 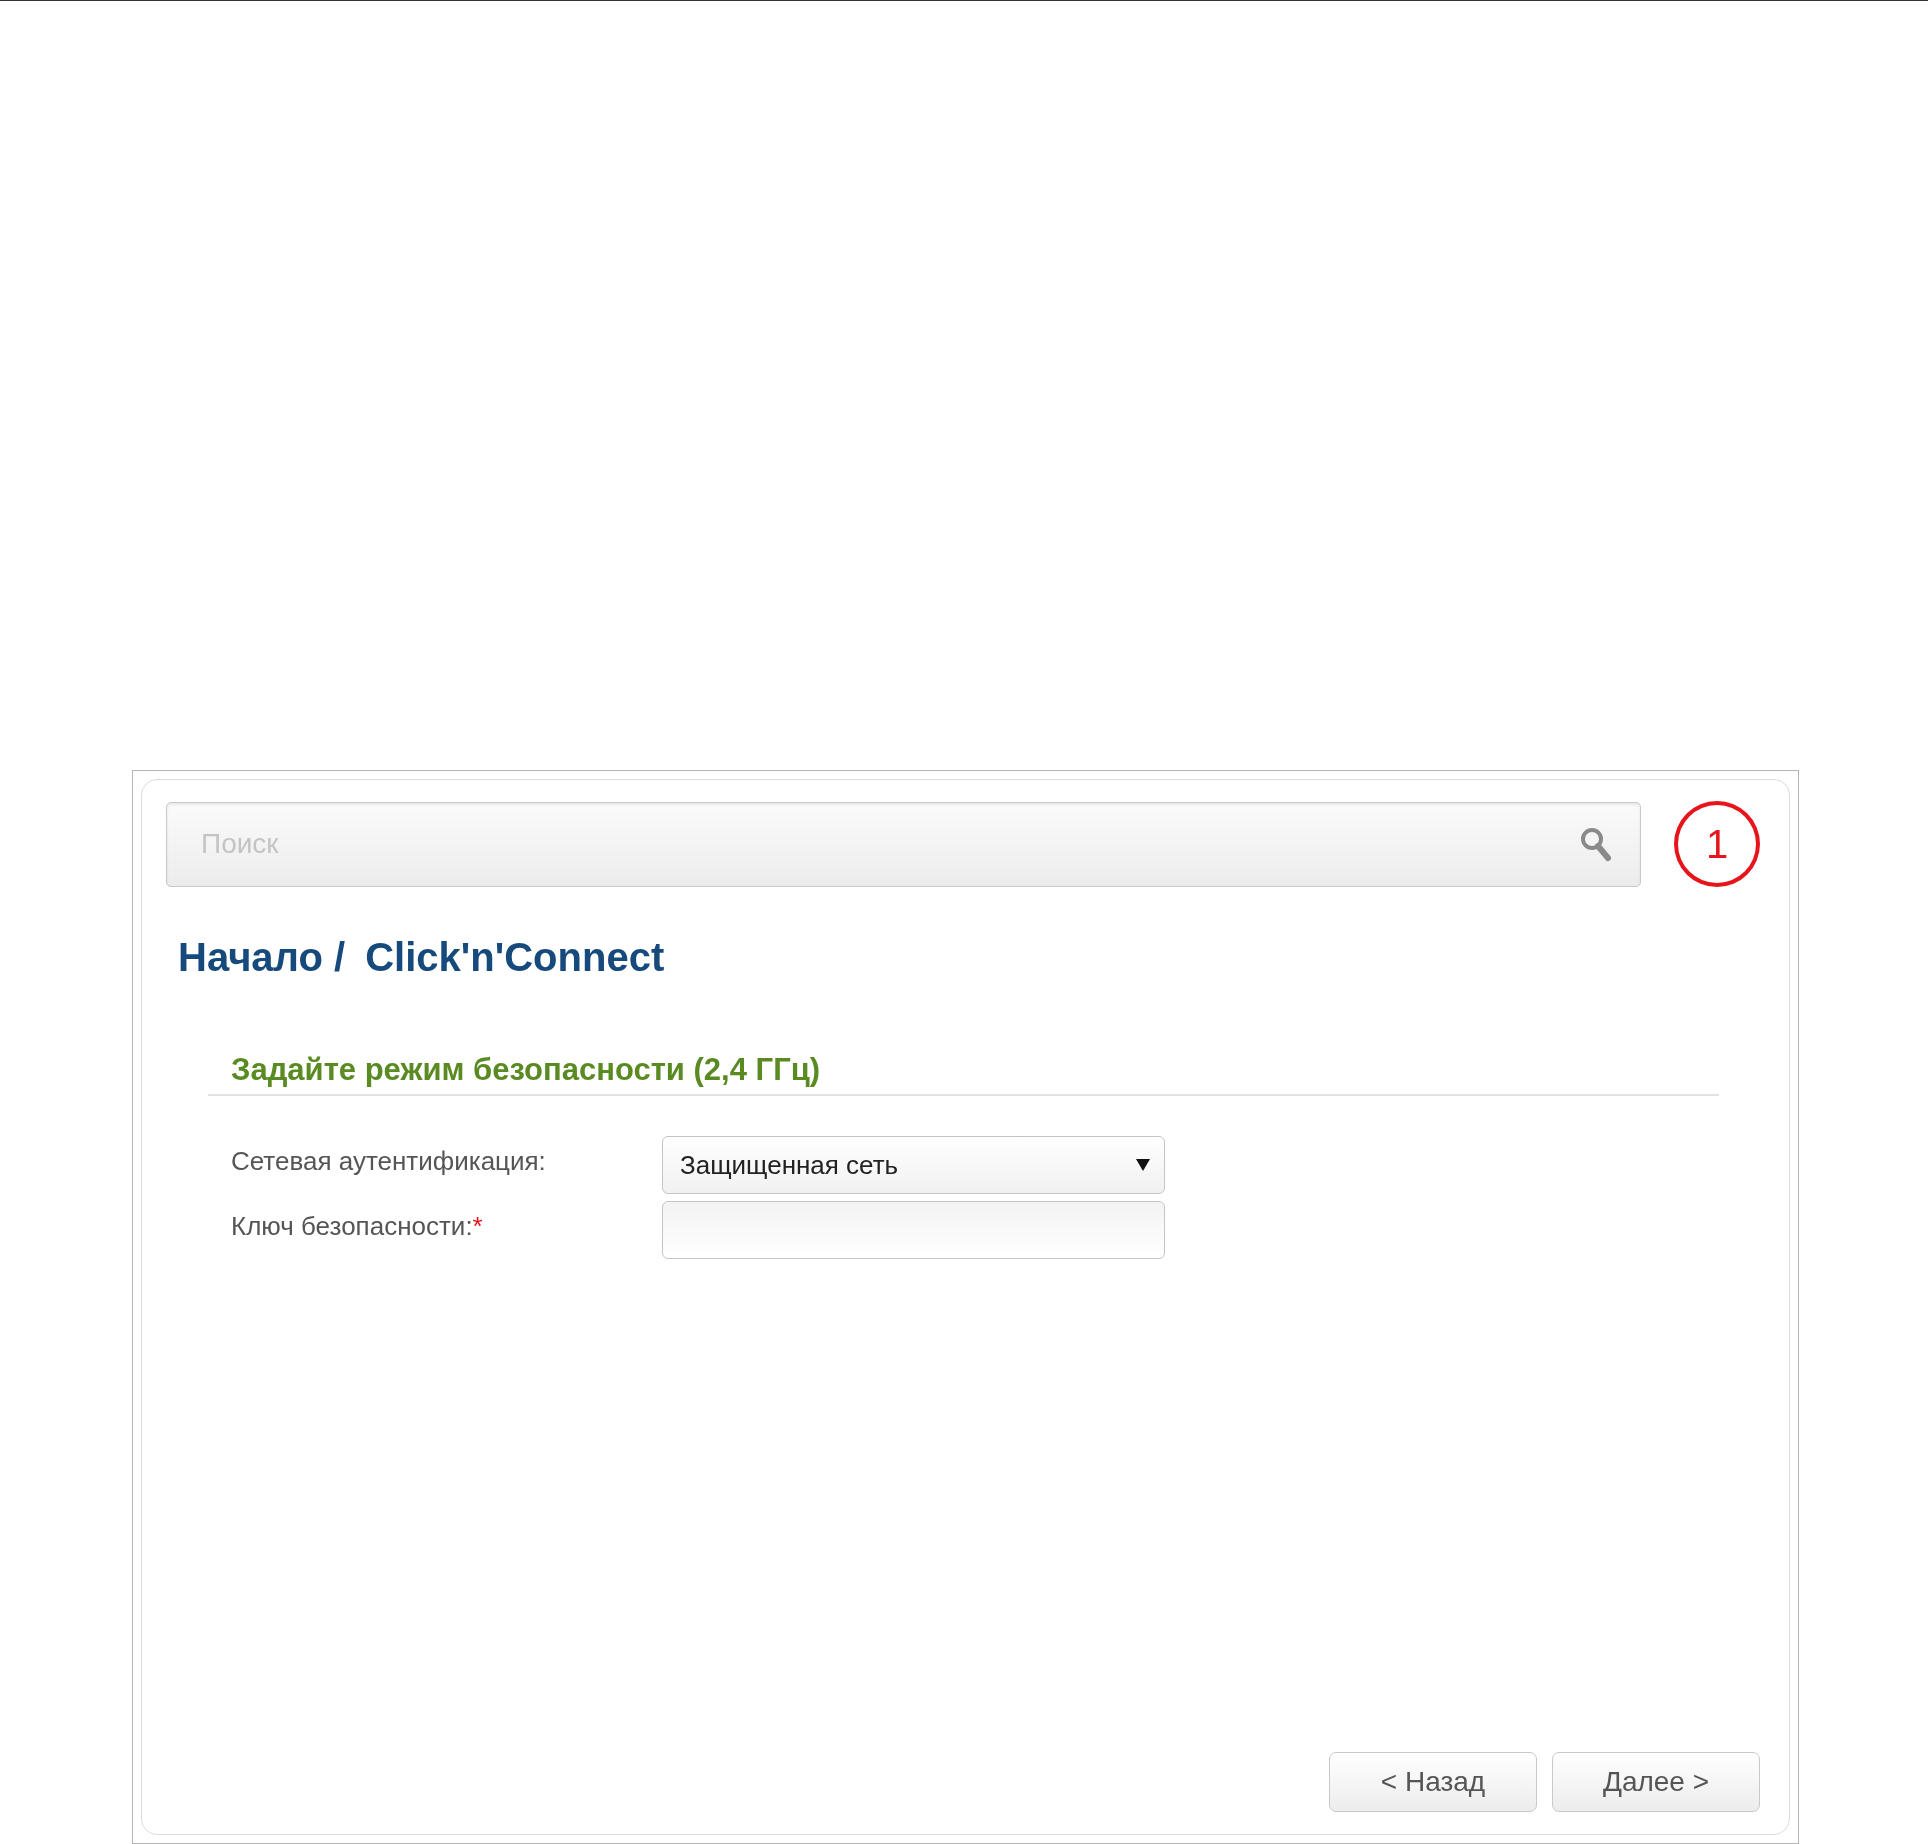 I want to click on page-title: Click'n'Connect, so click(x=515, y=957).